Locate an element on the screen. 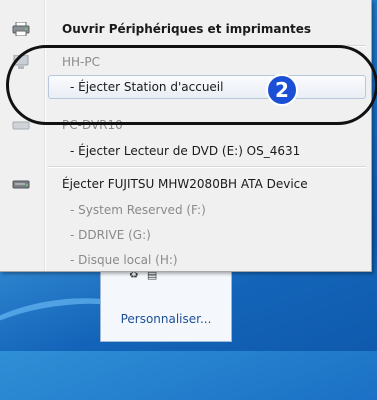 The width and height of the screenshot is (377, 400). menu-item-label: Éjecter FUJITSU MHW2080BH ATA Device is located at coordinates (185, 184).